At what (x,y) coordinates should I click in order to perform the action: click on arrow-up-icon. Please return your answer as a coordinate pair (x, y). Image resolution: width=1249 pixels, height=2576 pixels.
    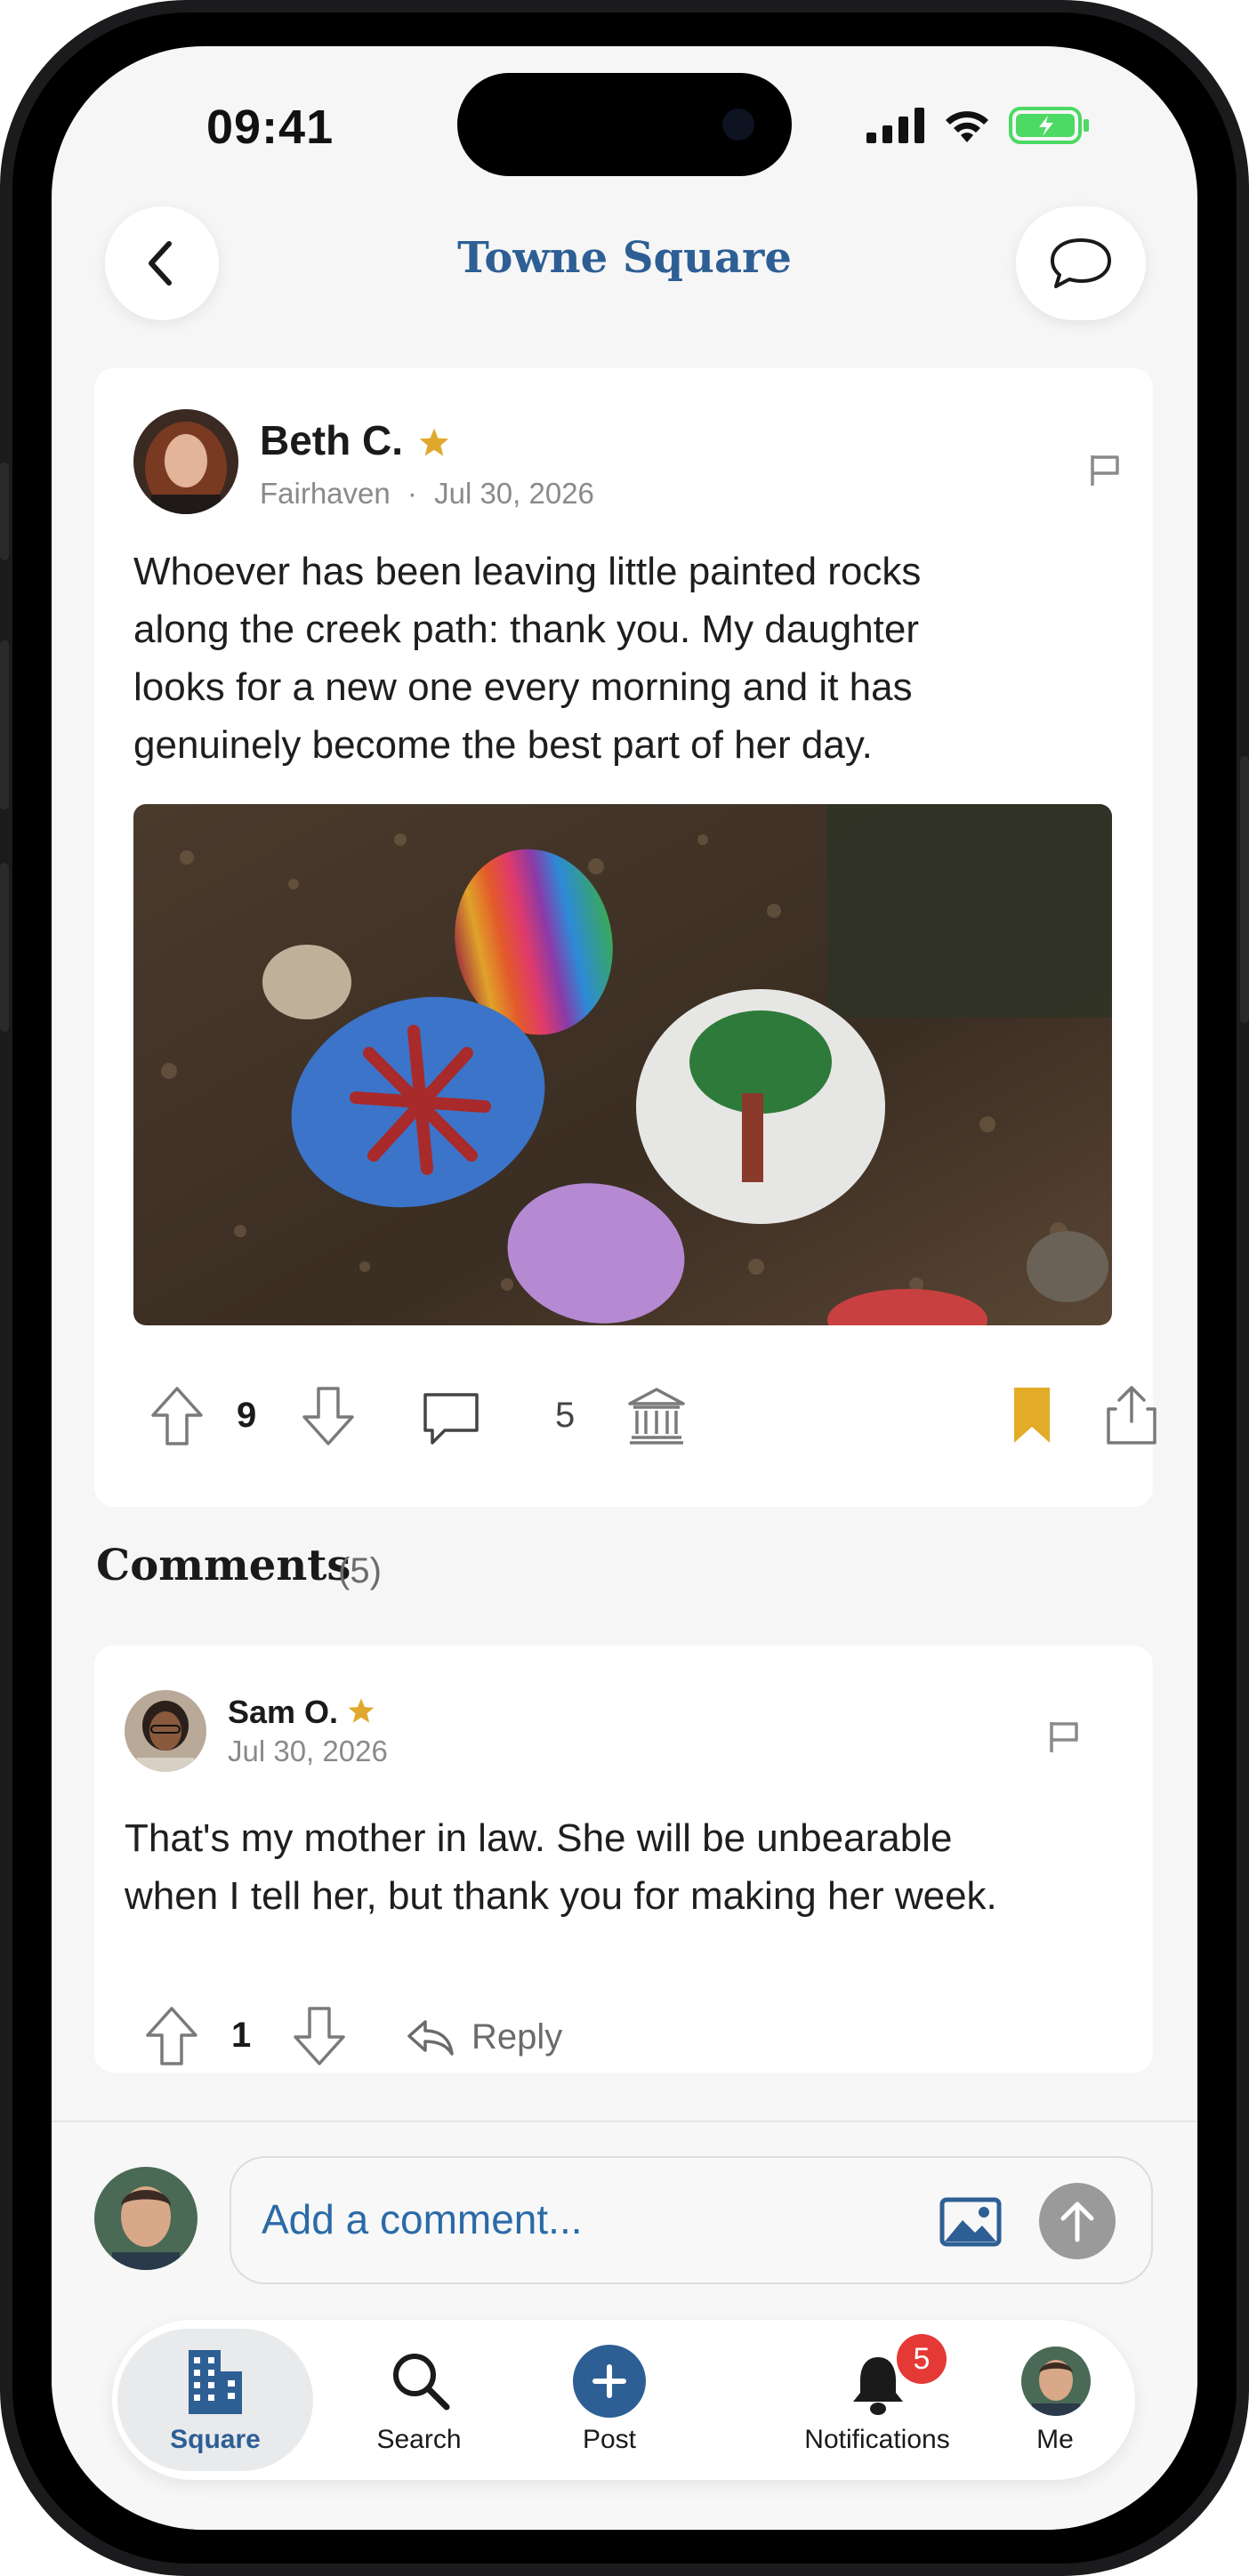
    Looking at the image, I should click on (1077, 2222).